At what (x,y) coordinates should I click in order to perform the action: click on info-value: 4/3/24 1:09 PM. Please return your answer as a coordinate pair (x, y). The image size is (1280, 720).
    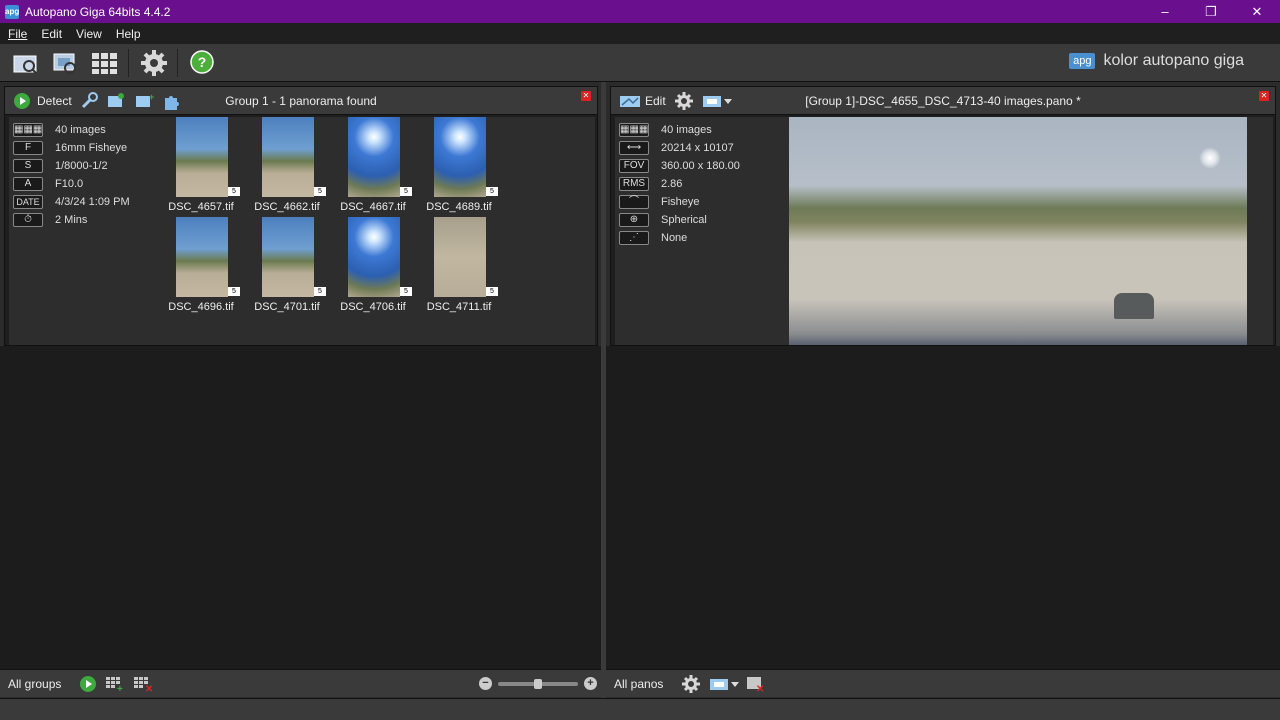
    Looking at the image, I should click on (92, 202).